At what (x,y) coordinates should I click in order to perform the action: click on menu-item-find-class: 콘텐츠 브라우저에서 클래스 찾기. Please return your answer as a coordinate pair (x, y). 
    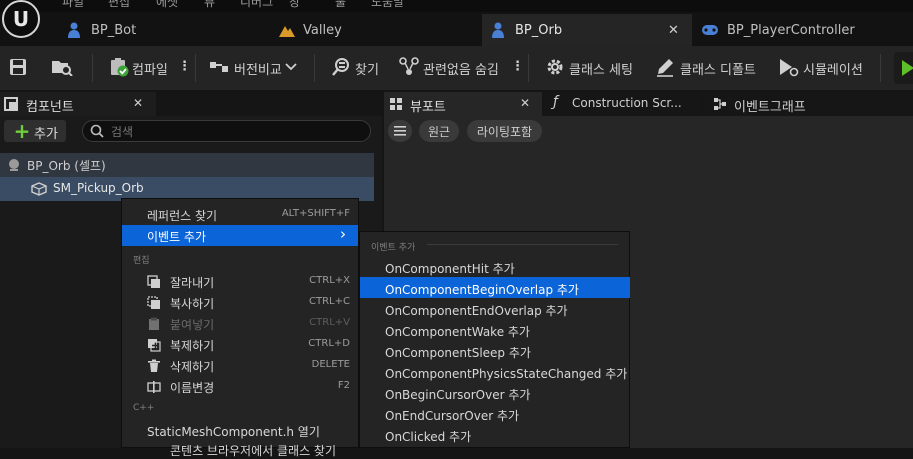
    Looking at the image, I should click on (253, 450).